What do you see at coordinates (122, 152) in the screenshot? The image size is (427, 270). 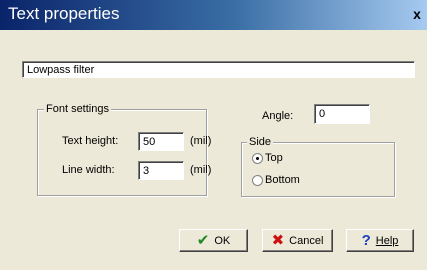 I see `font-settings-group` at bounding box center [122, 152].